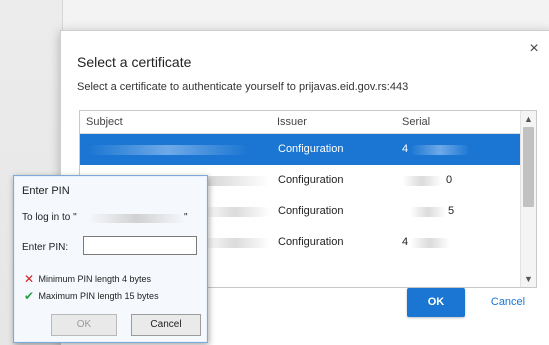 The image size is (549, 345). Describe the element at coordinates (137, 218) in the screenshot. I see `redacted-login-target` at that location.